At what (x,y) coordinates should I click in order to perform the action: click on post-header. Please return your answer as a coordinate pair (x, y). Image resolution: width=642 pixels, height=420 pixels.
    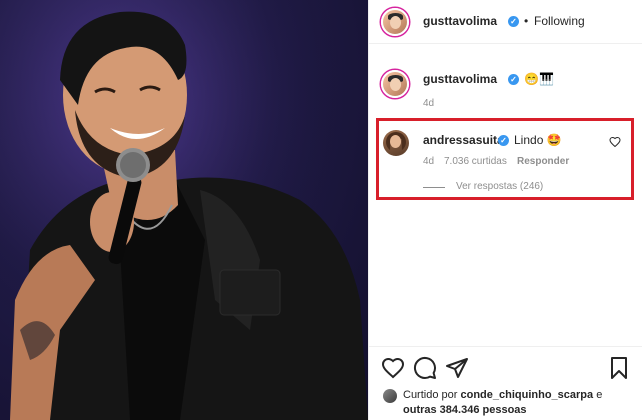
    Looking at the image, I should click on (505, 22).